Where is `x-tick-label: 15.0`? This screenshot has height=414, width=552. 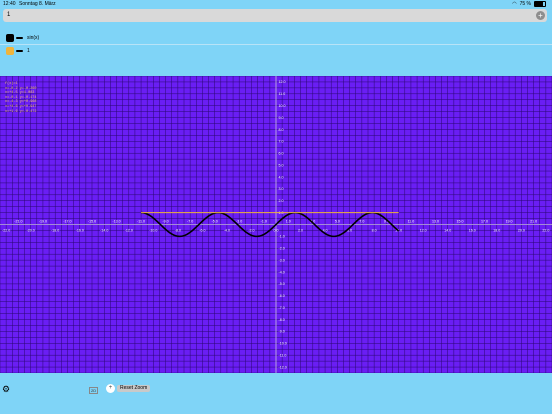 x-tick-label: 15.0 is located at coordinates (460, 222).